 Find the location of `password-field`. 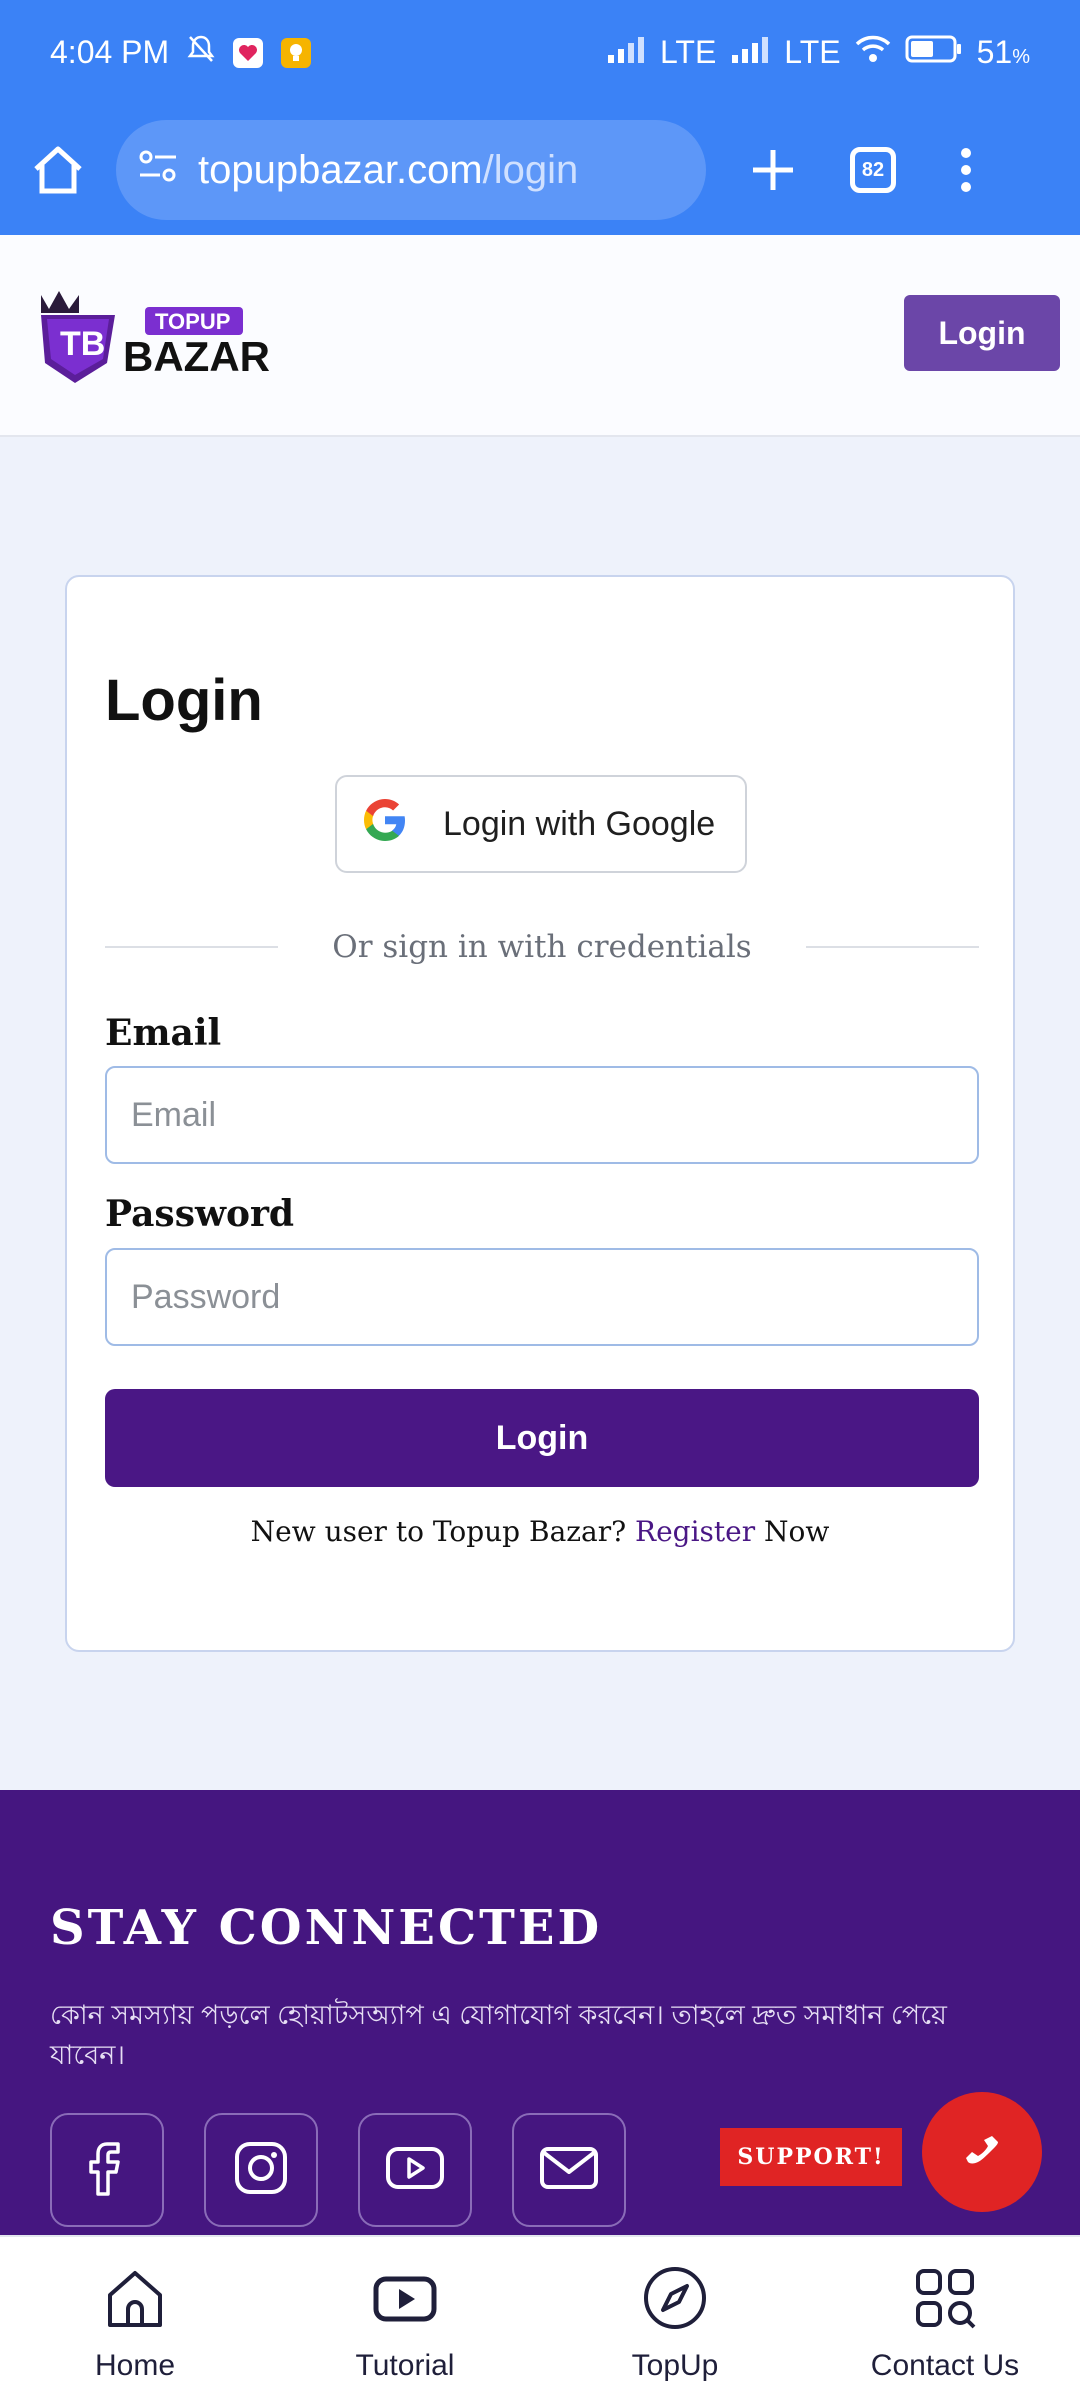

password-field is located at coordinates (542, 1297).